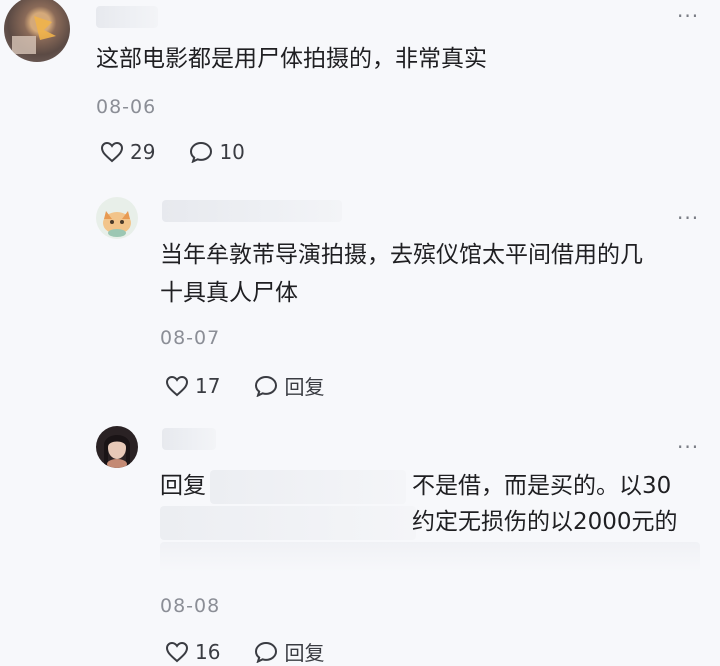 The image size is (720, 666). What do you see at coordinates (208, 651) in the screenshot?
I see `like-count: 16` at bounding box center [208, 651].